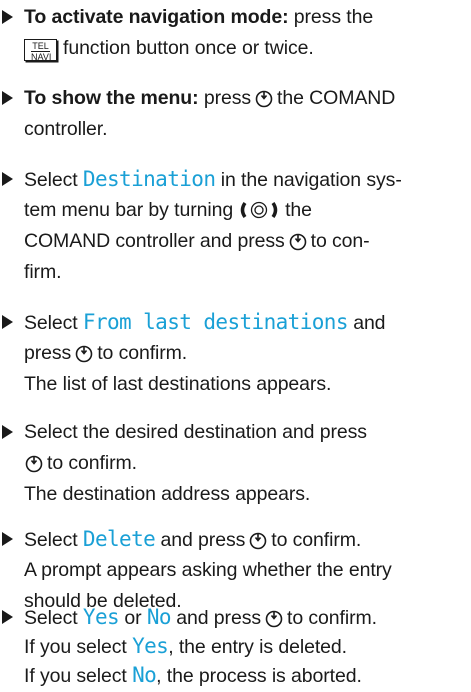 The image size is (471, 692). Describe the element at coordinates (80, 463) in the screenshot. I see `step-line: to confirm.` at that location.